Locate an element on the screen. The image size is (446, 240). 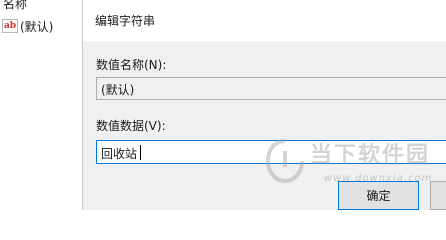
string-value-icon: ab is located at coordinates (10, 26).